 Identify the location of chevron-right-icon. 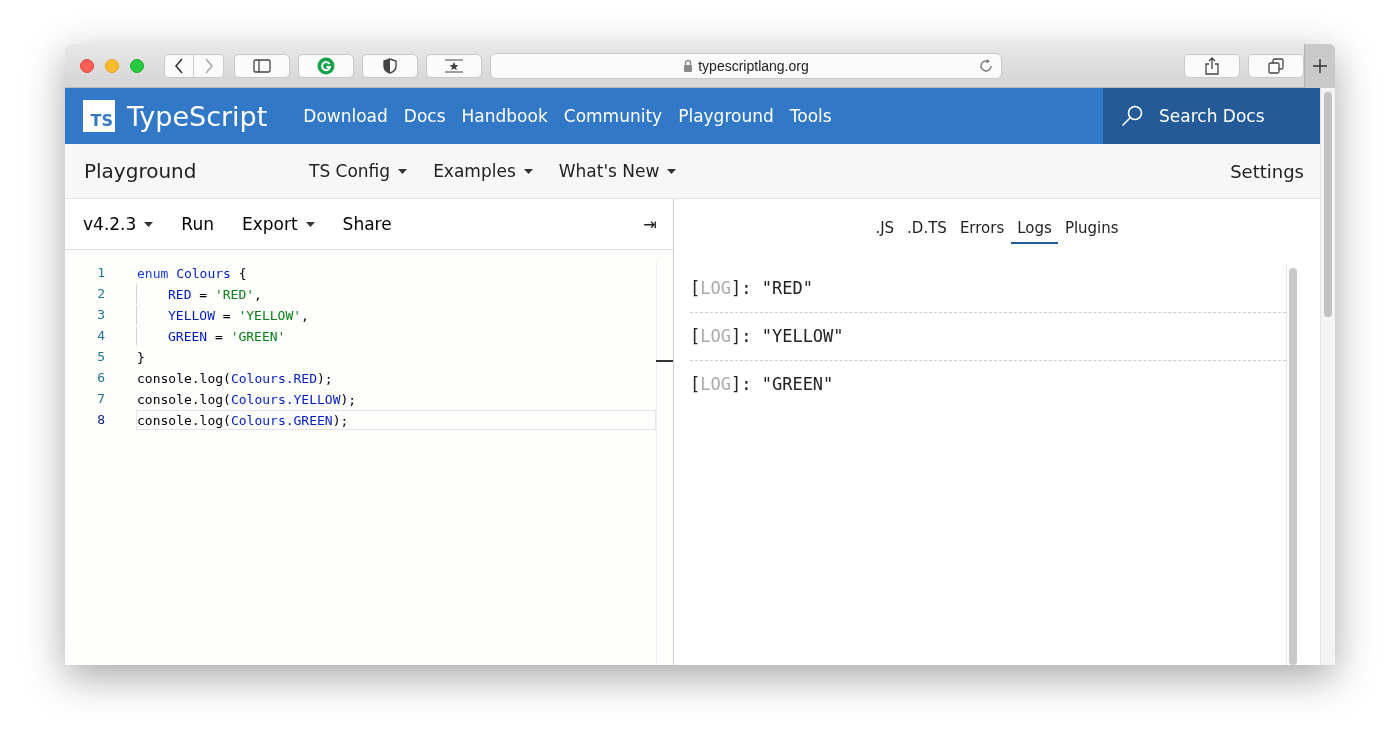
(208, 65).